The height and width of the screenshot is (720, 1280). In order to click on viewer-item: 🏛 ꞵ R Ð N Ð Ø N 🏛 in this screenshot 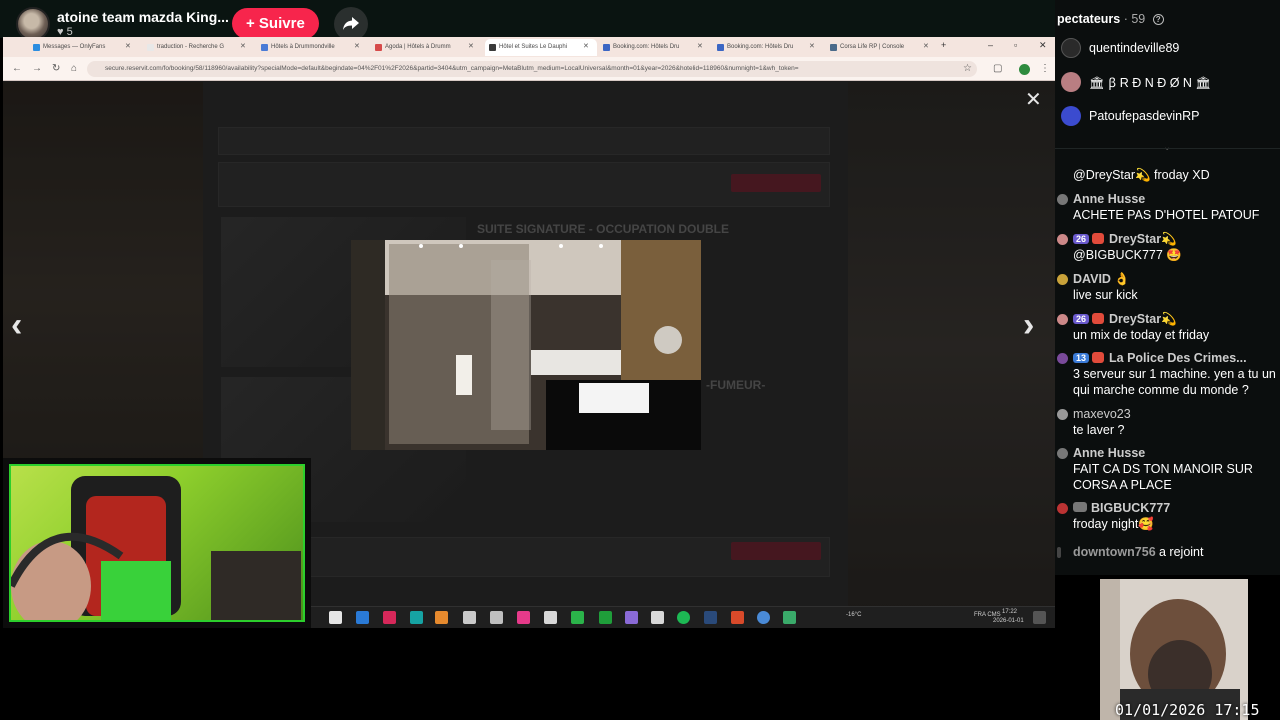, I will do `click(1136, 82)`.